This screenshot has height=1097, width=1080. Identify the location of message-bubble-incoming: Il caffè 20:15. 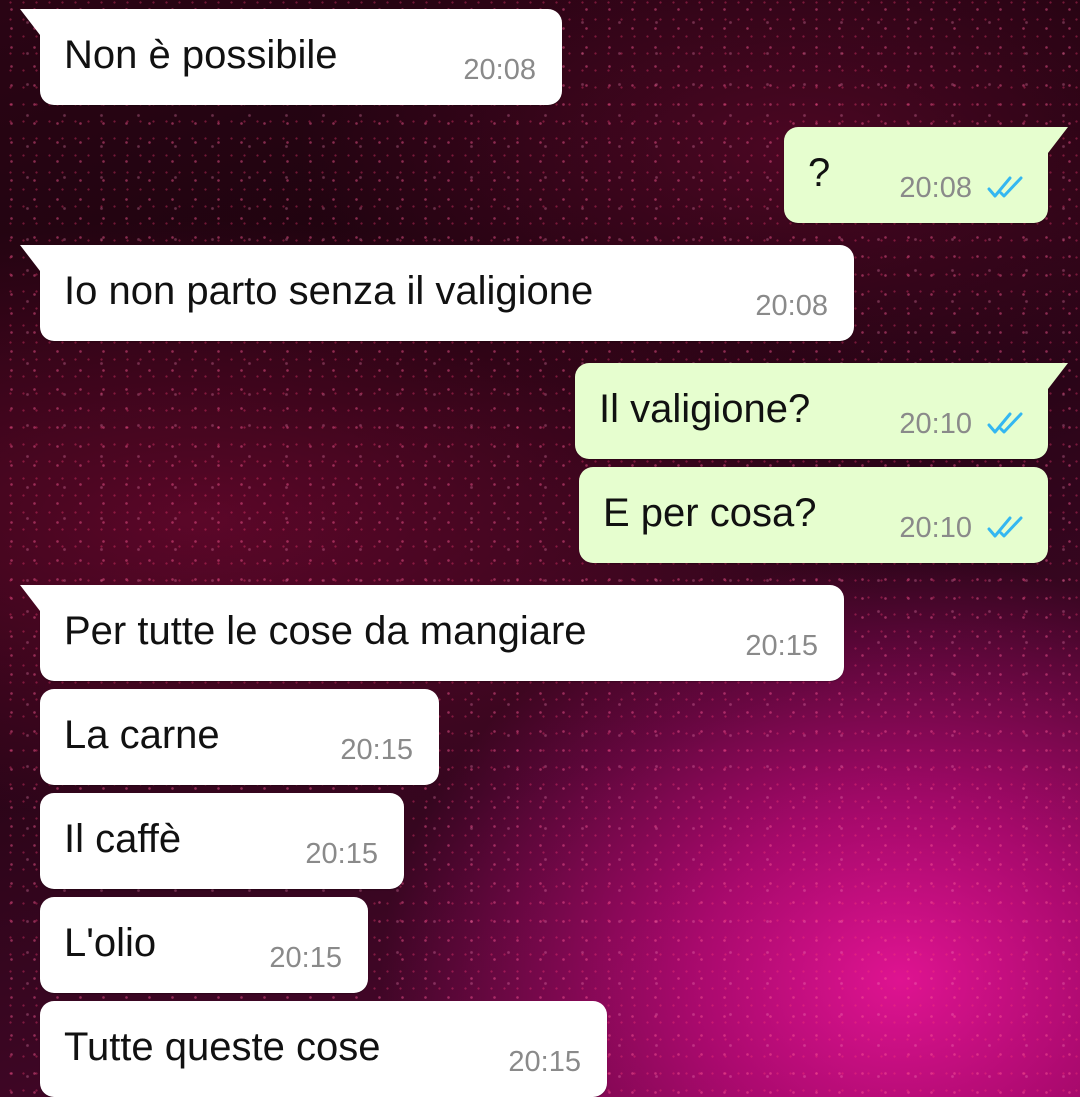
(222, 841).